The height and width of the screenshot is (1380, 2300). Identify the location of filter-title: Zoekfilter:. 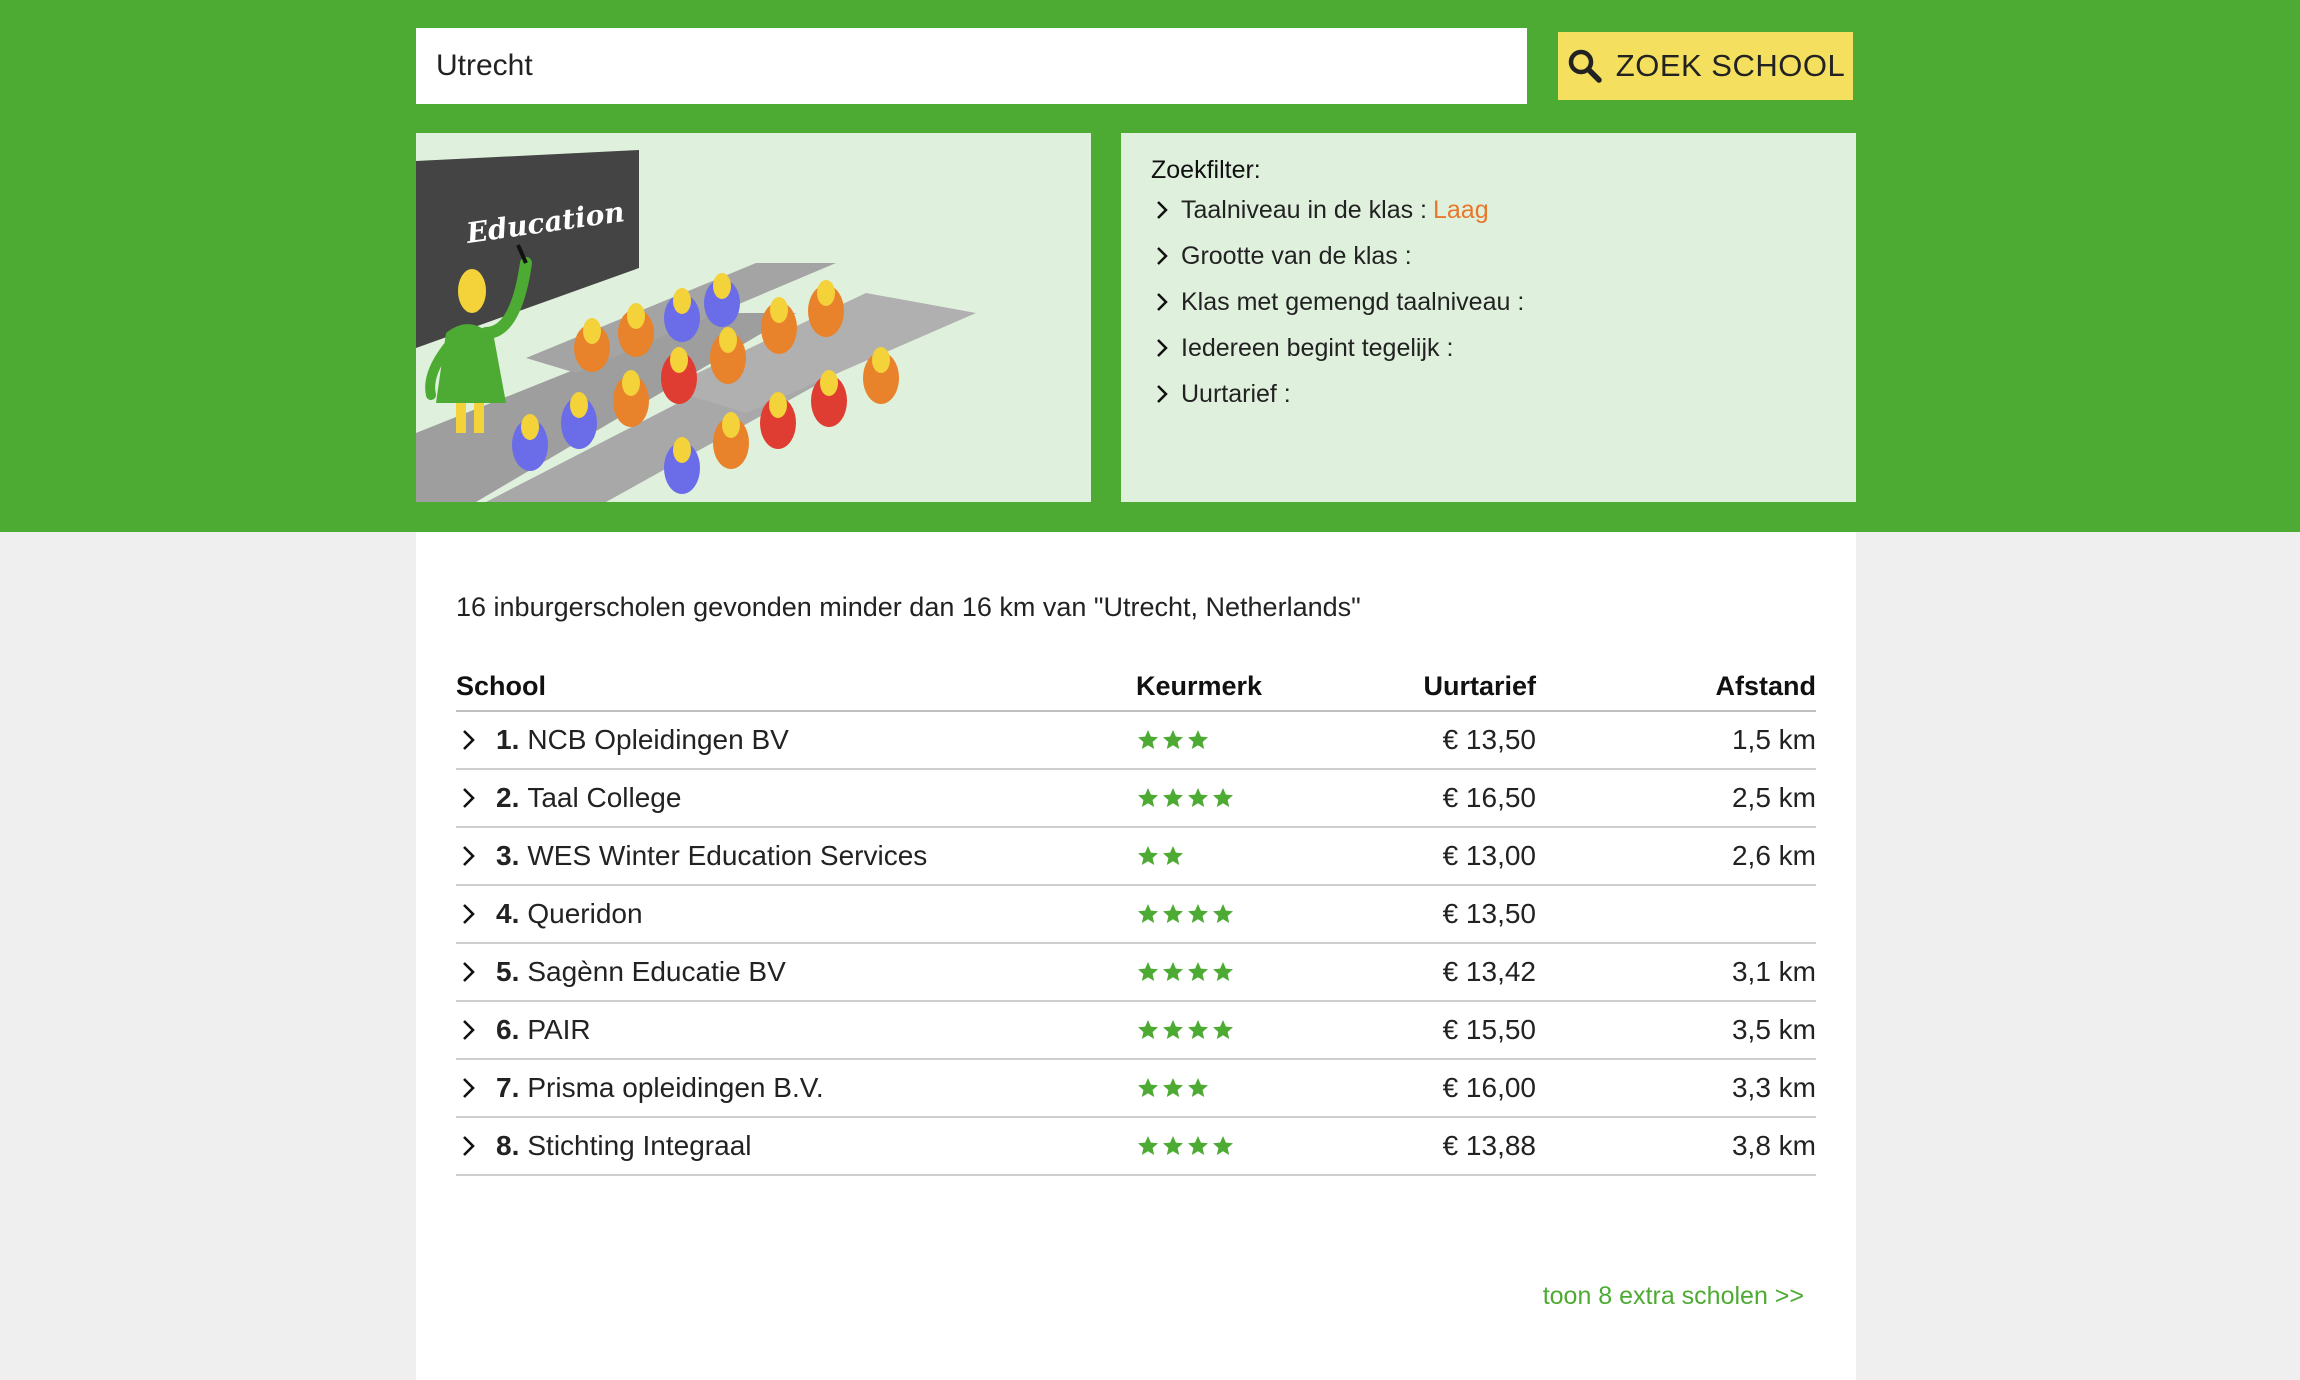
(1206, 170).